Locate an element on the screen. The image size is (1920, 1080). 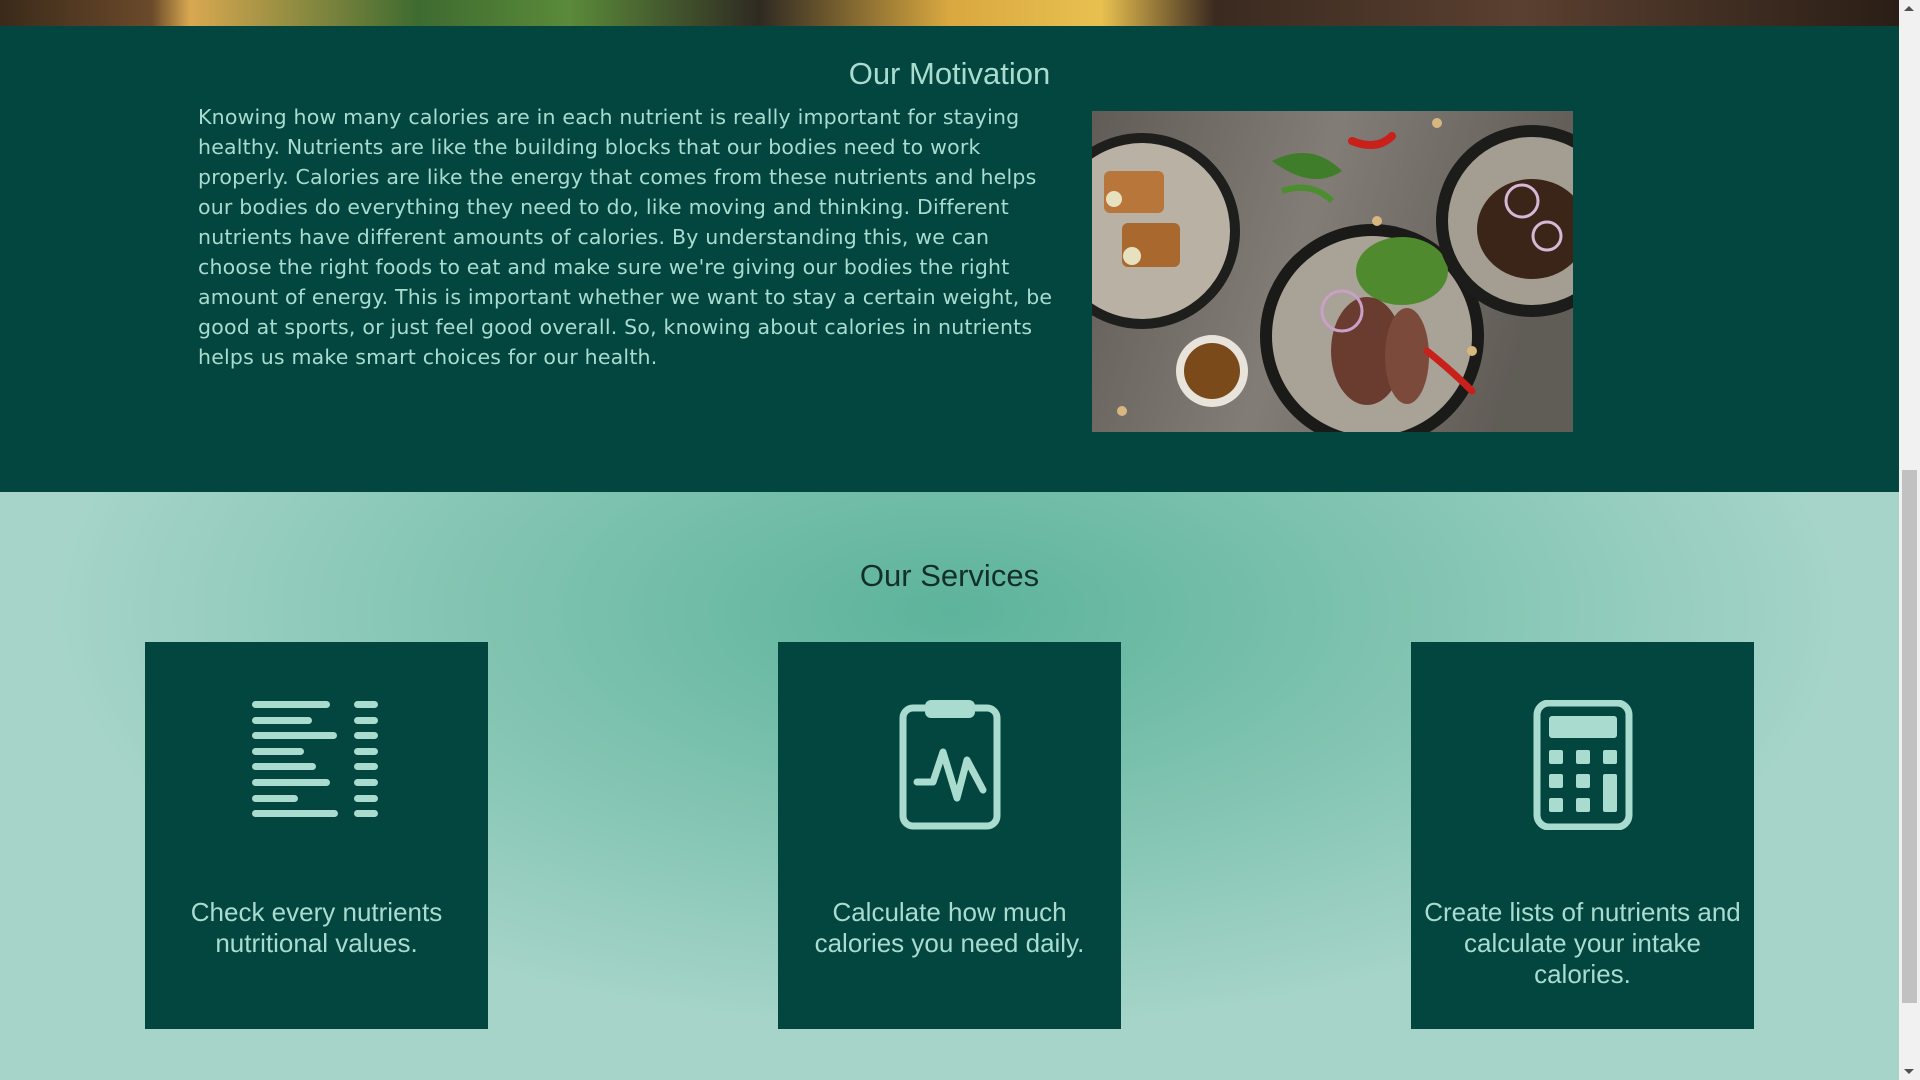
nutrition-list-icon is located at coordinates (314, 759).